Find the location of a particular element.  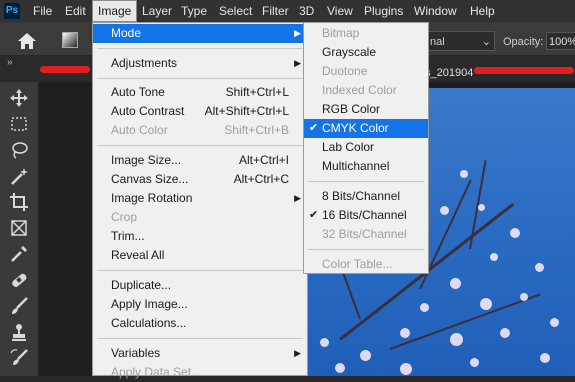

move-tool-icon is located at coordinates (19, 98).